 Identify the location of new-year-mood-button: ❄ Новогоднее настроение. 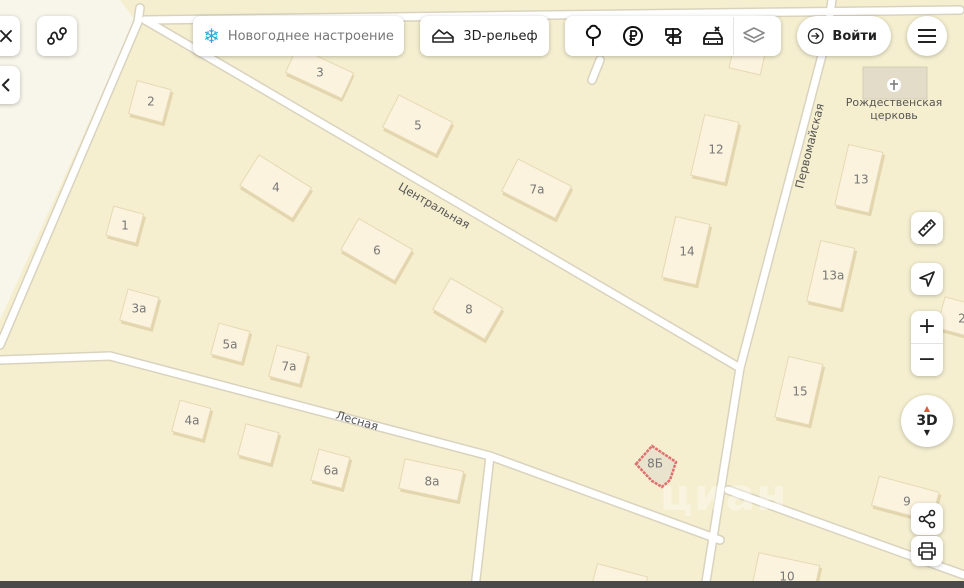
(298, 36).